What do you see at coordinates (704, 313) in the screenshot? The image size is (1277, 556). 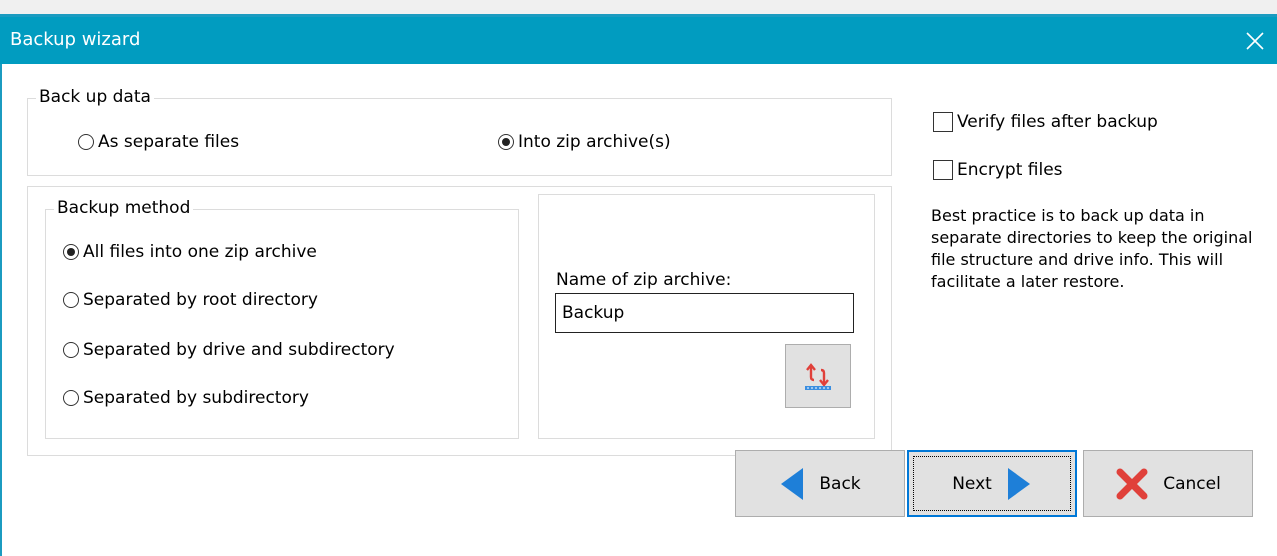 I see `zip-name-input: Backup` at bounding box center [704, 313].